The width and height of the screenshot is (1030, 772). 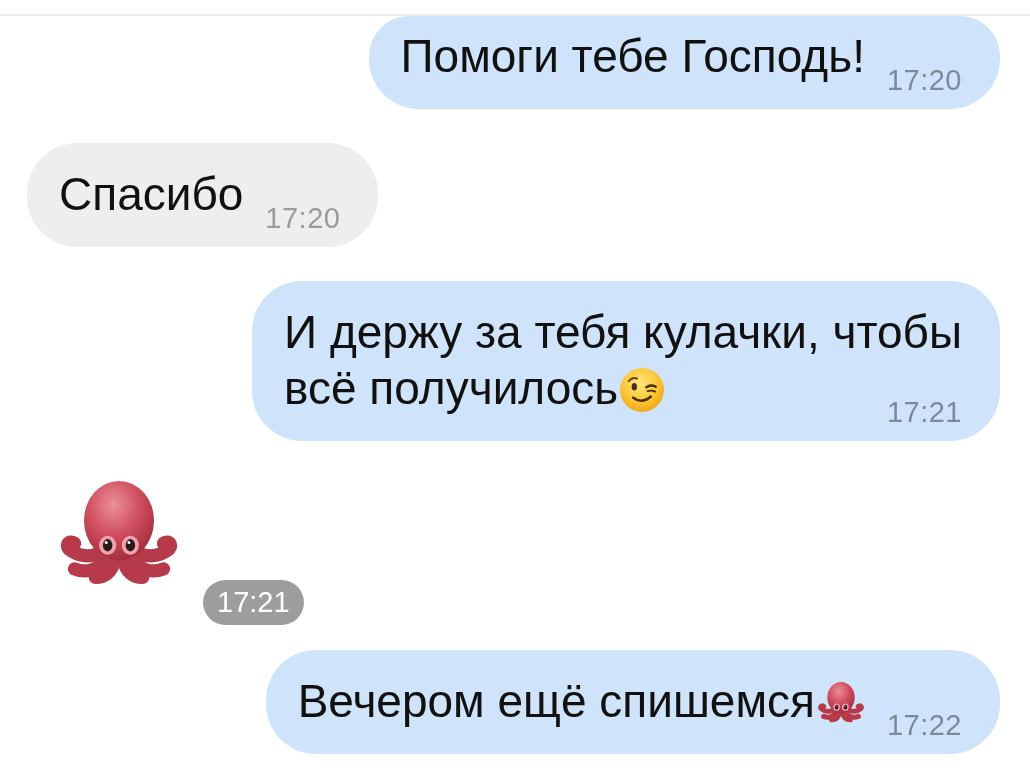 What do you see at coordinates (451, 388) in the screenshot?
I see `message-text: всё получилось` at bounding box center [451, 388].